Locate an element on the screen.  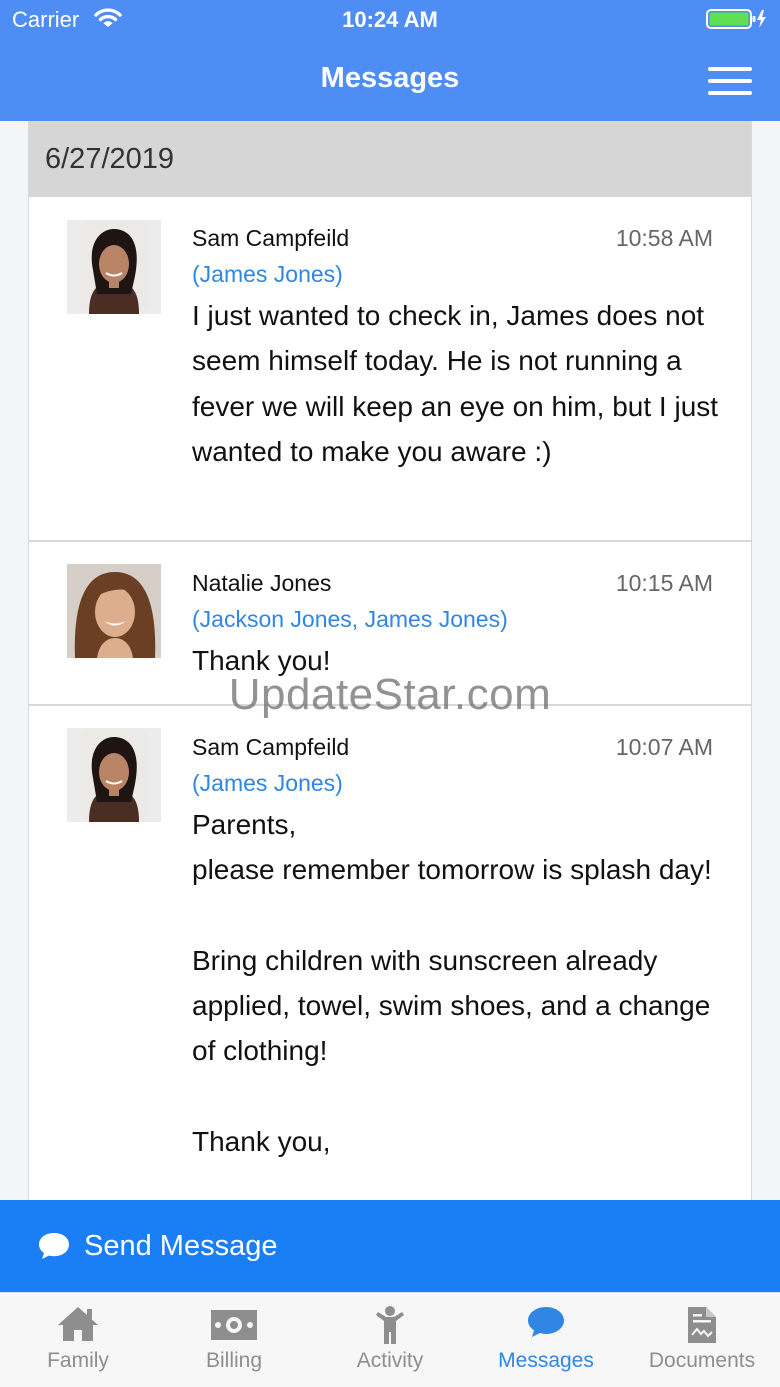
send-message-label: Send Message is located at coordinates (181, 1246).